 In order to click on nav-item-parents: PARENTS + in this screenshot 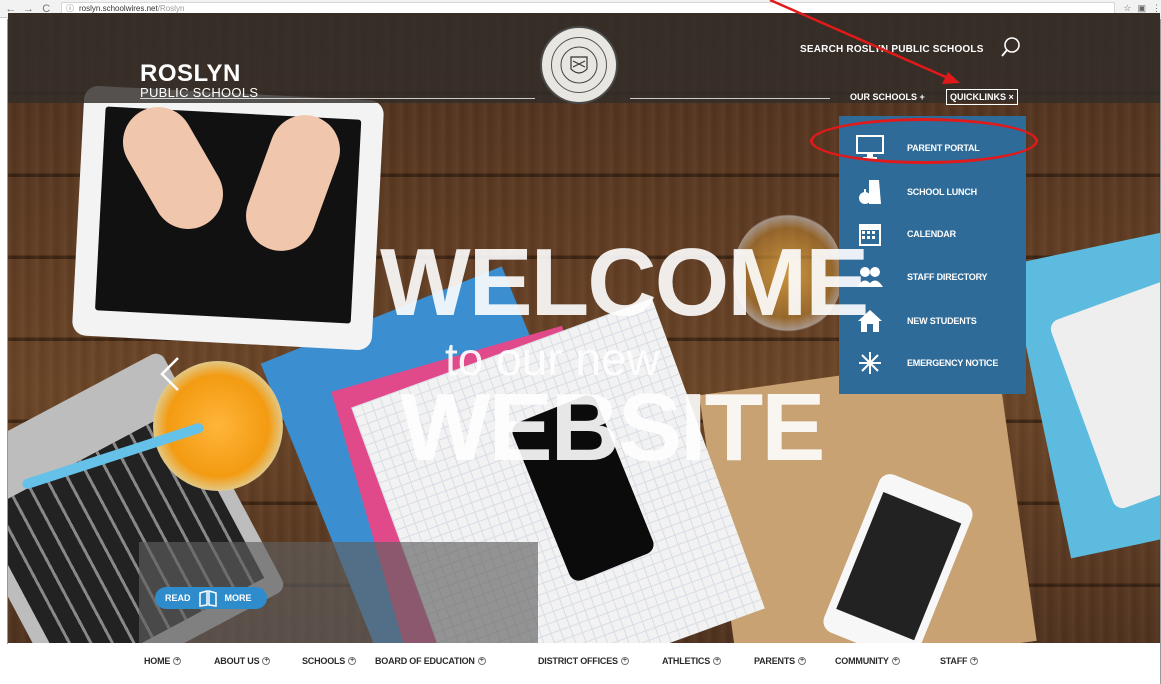, I will do `click(780, 661)`.